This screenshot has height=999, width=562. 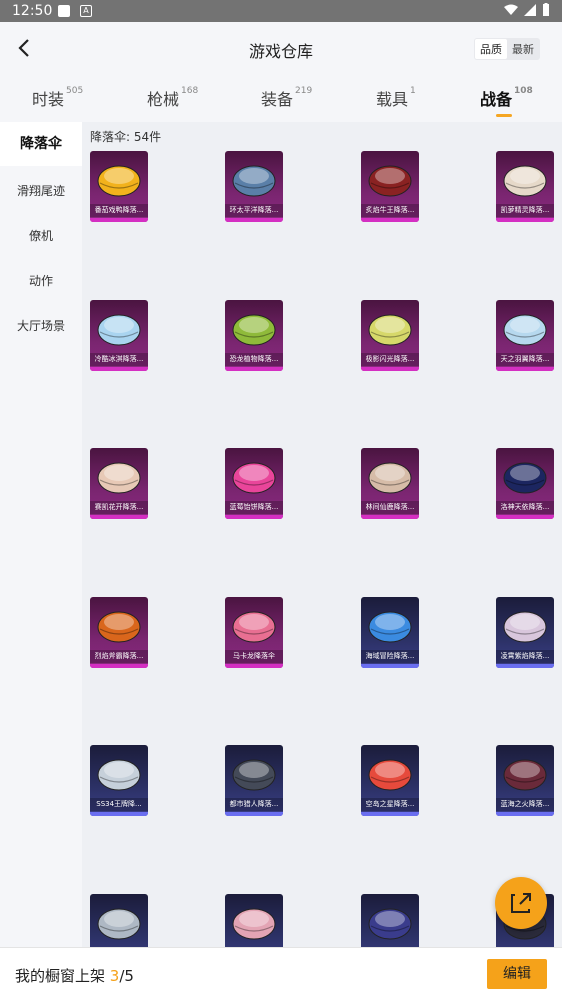 What do you see at coordinates (254, 656) in the screenshot?
I see `item-name: 马卡龙降落伞` at bounding box center [254, 656].